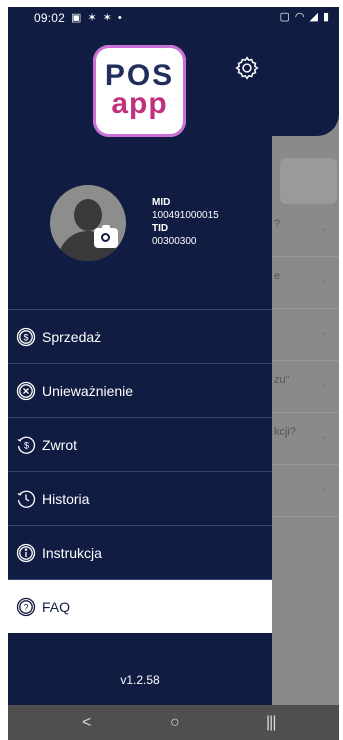  What do you see at coordinates (88, 390) in the screenshot?
I see `menu-item-label: Unieważnienie` at bounding box center [88, 390].